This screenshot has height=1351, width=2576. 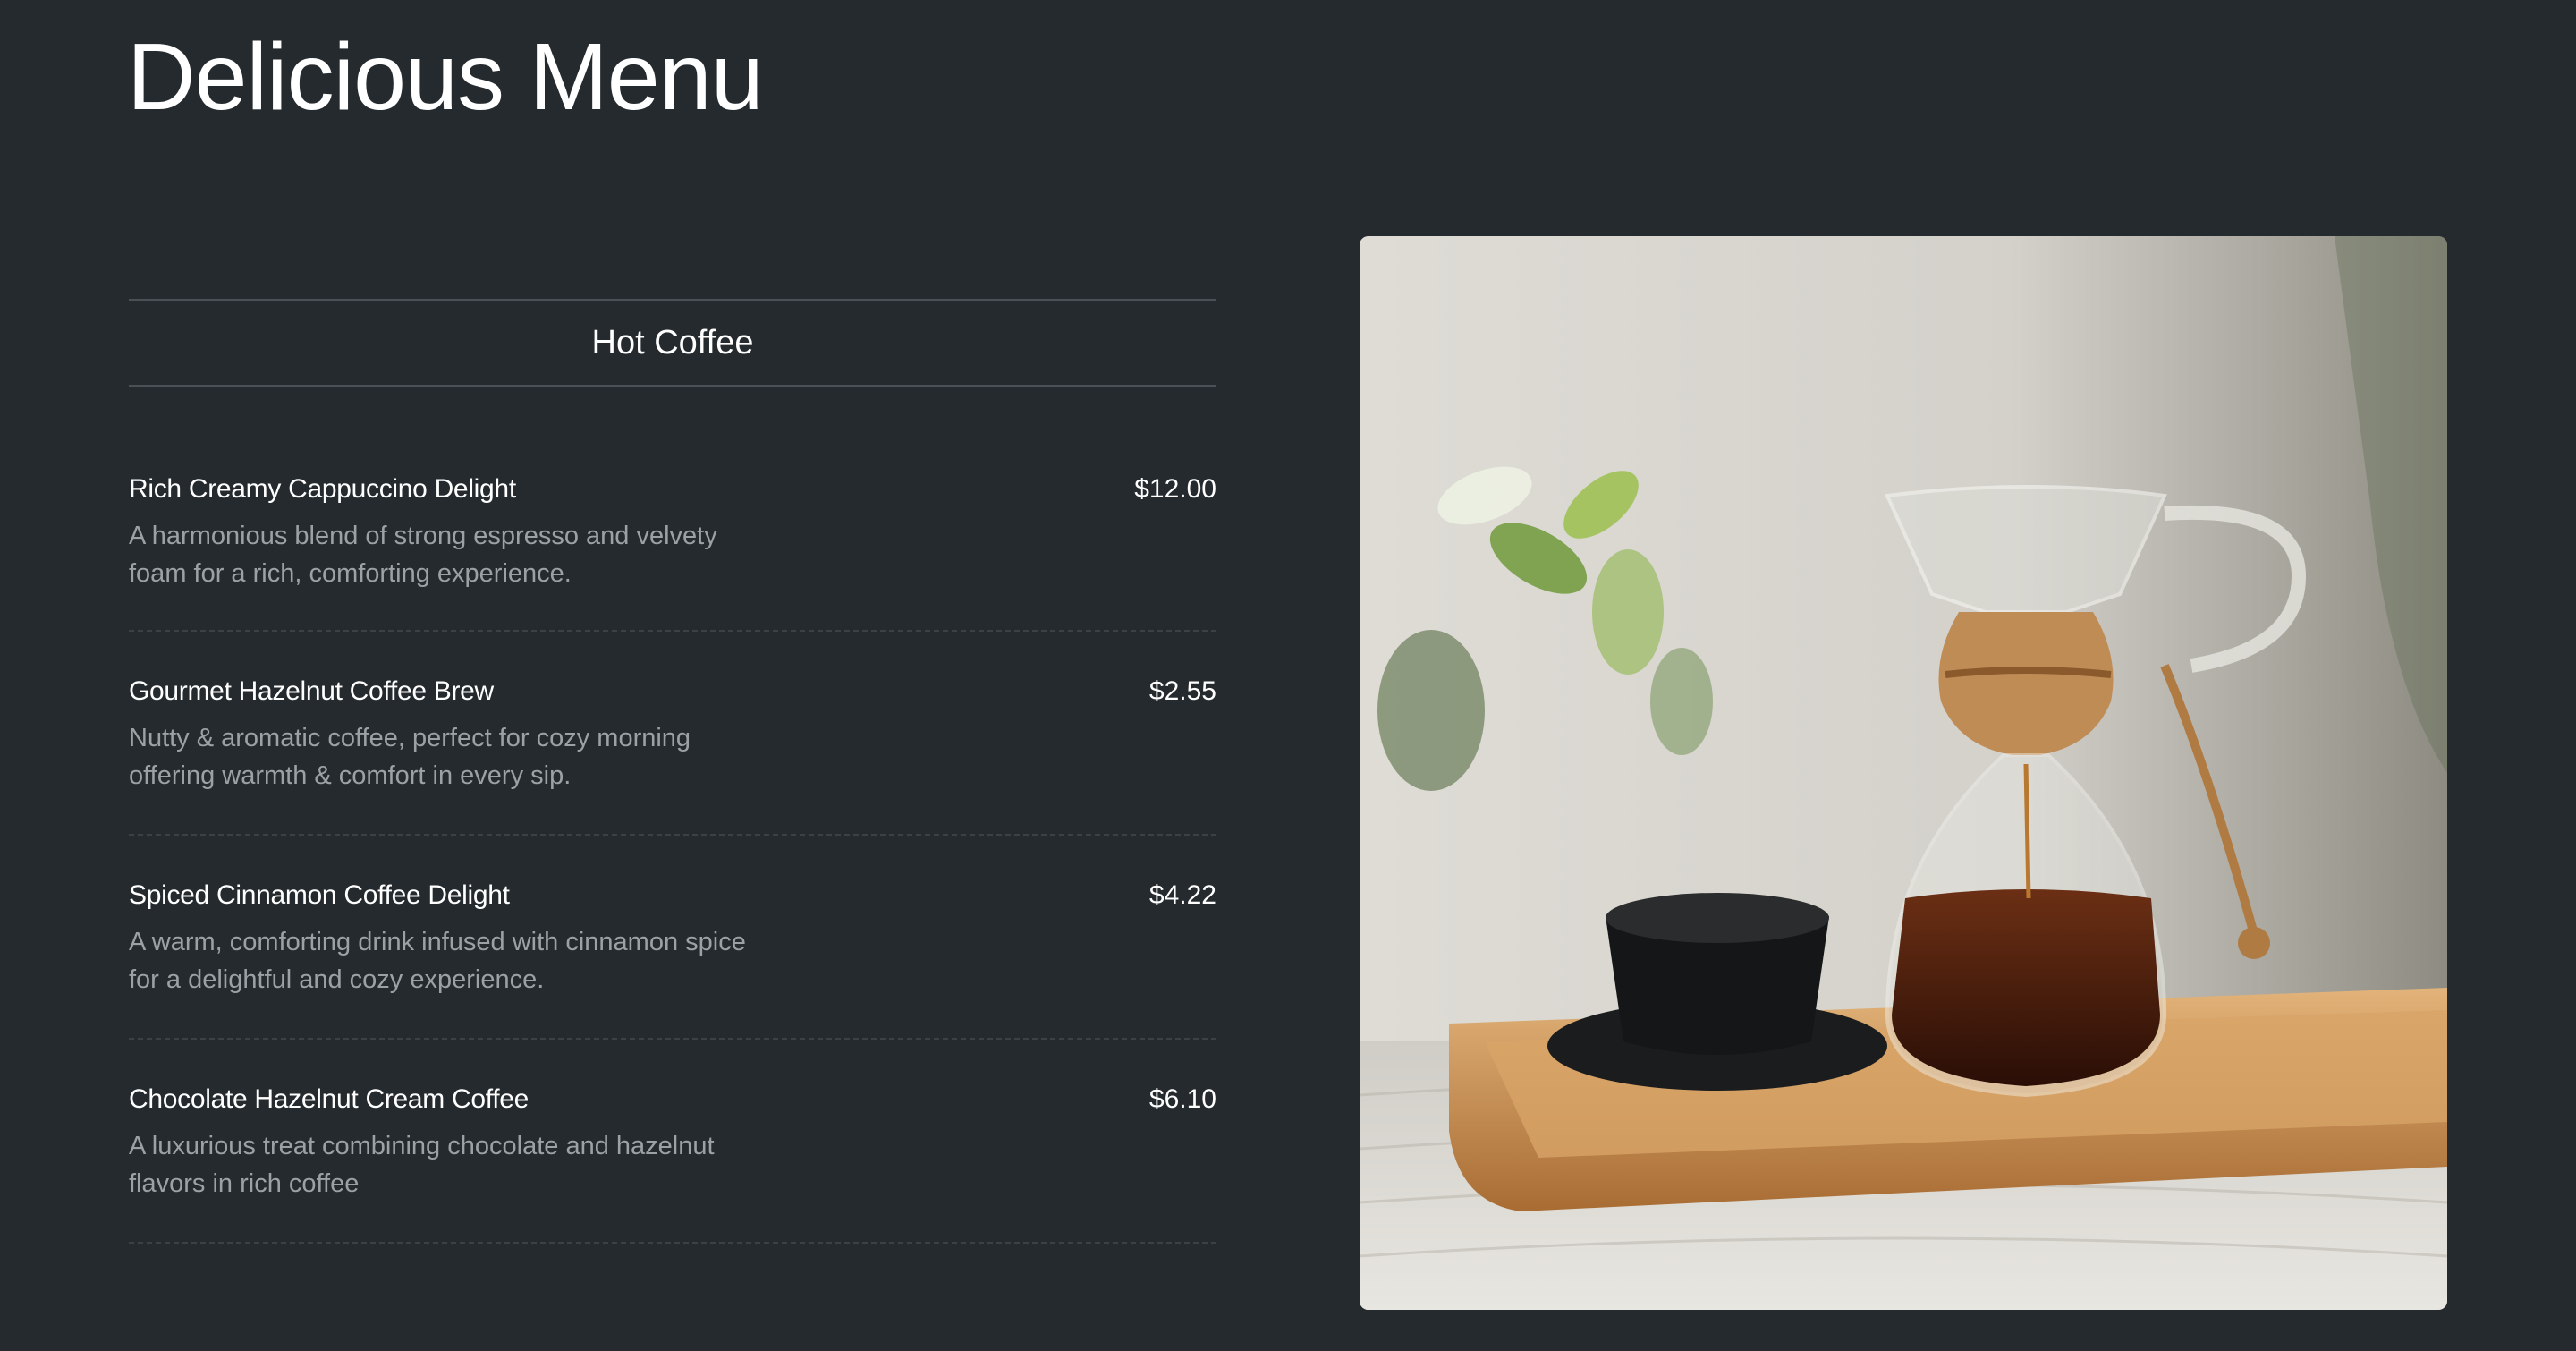 I want to click on menu-item-row: Chocolate Hazelnut Cream Coffee $6.10, so click(x=672, y=1099).